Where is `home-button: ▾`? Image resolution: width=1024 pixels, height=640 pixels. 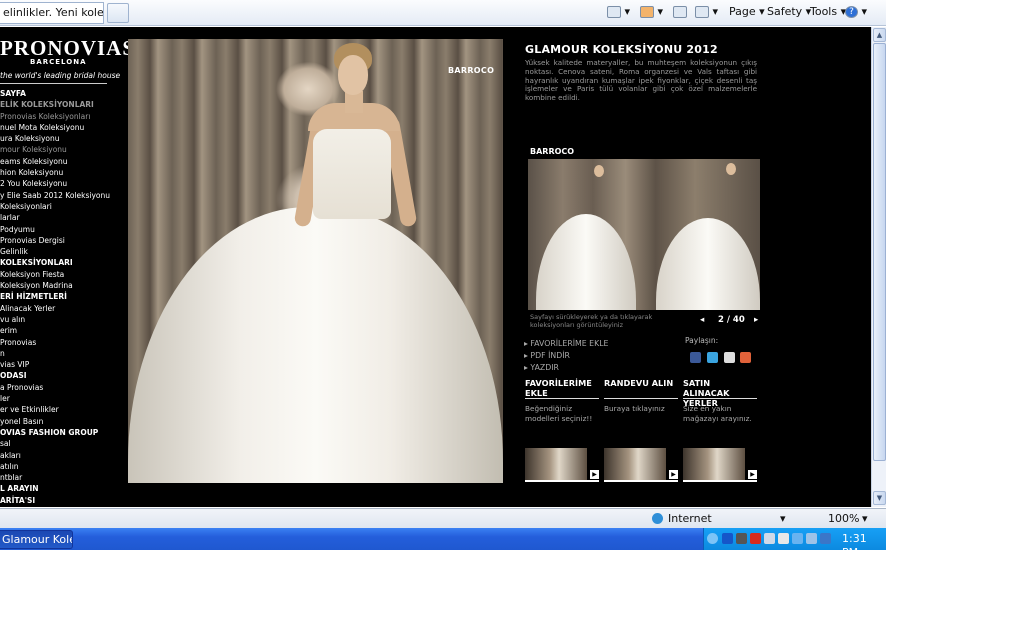 home-button: ▾ is located at coordinates (618, 12).